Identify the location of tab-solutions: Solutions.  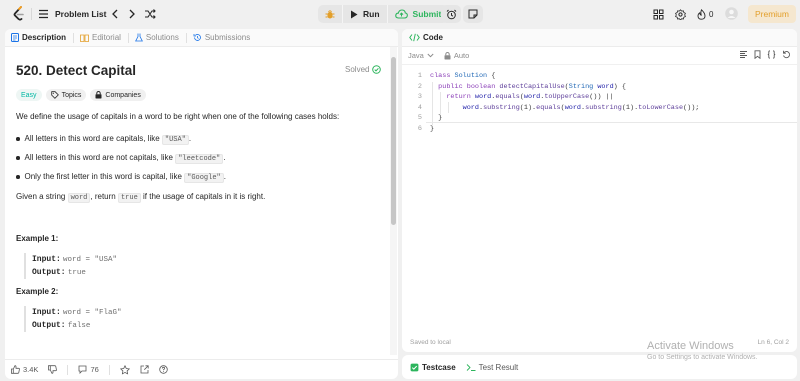
(160, 37).